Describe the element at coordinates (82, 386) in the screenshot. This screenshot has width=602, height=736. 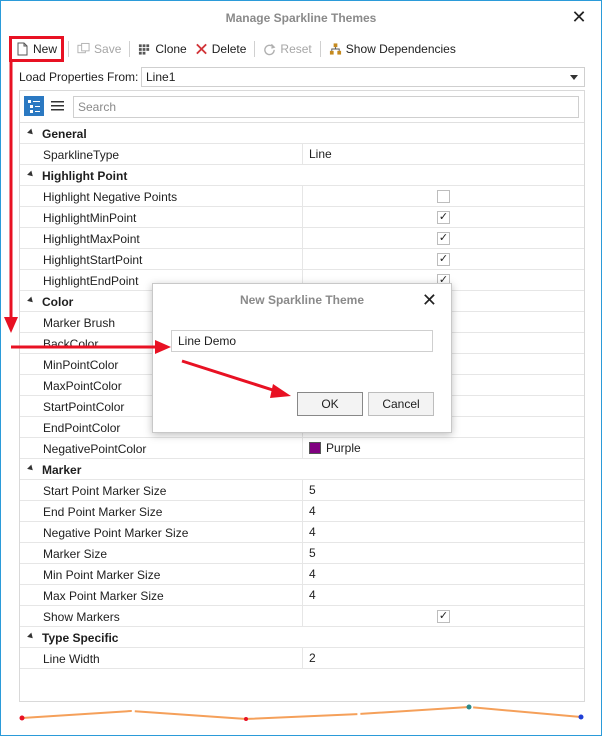
I see `property-name: MaxPointColor` at that location.